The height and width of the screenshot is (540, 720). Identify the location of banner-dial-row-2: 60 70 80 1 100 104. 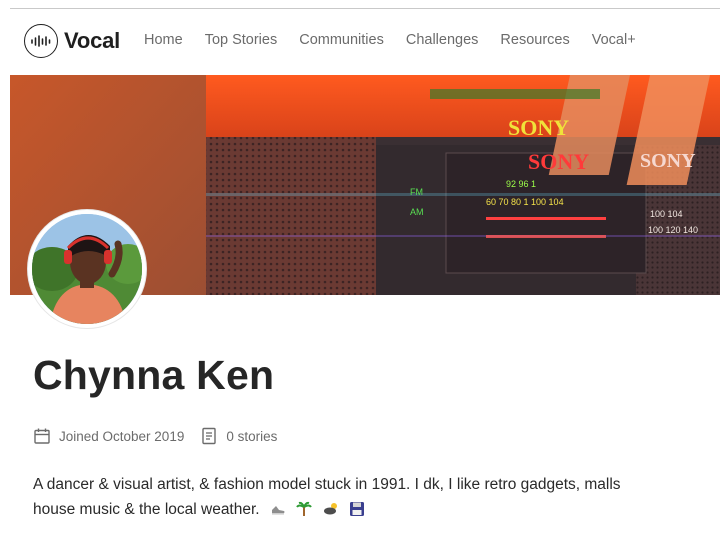
(525, 202).